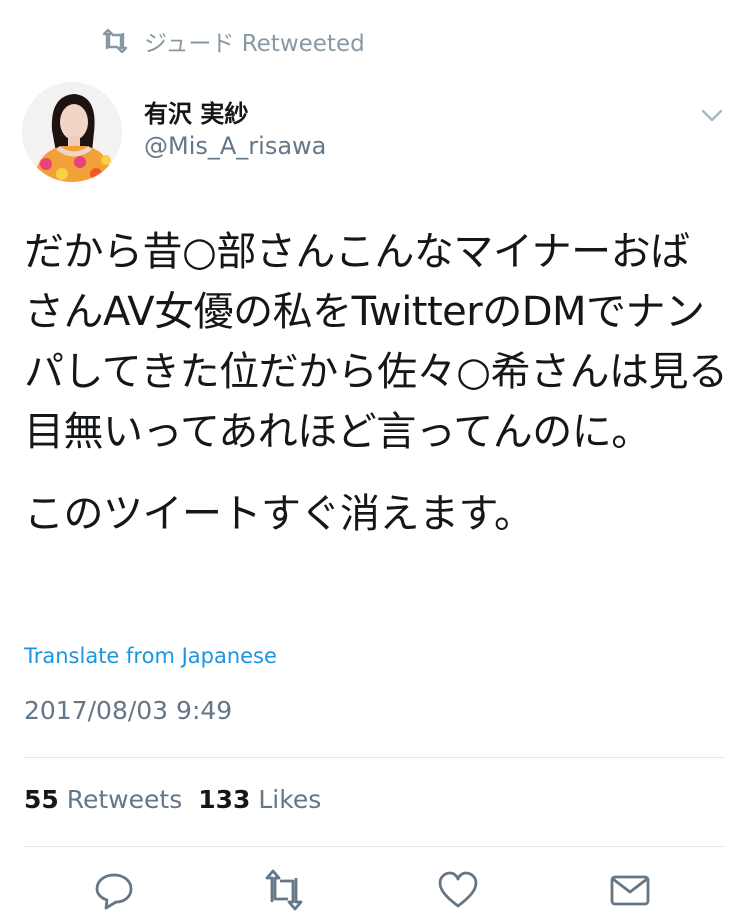  What do you see at coordinates (374, 134) in the screenshot?
I see `tweet-author: 有沢 実紗 @Mis_A_risawa` at bounding box center [374, 134].